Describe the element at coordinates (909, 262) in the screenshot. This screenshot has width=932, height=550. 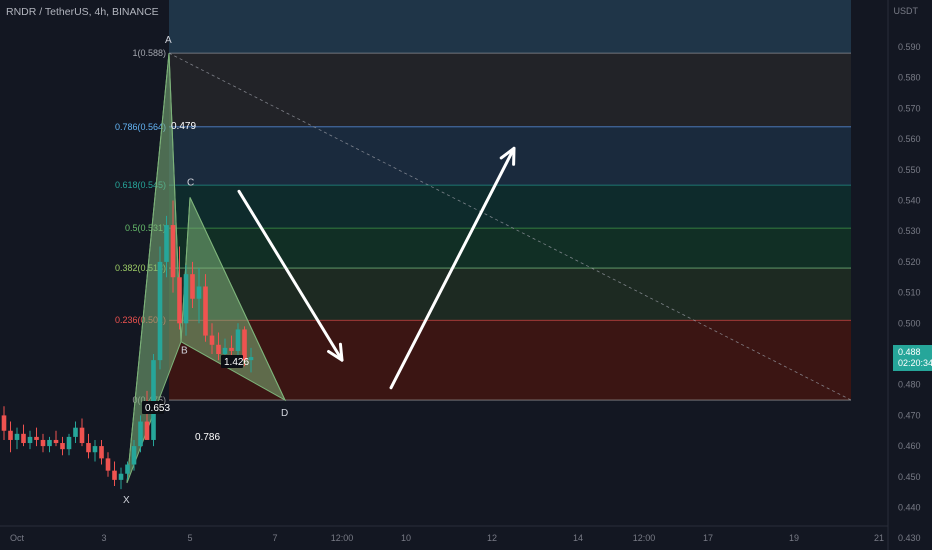
I see `price-tick: 0.520` at that location.